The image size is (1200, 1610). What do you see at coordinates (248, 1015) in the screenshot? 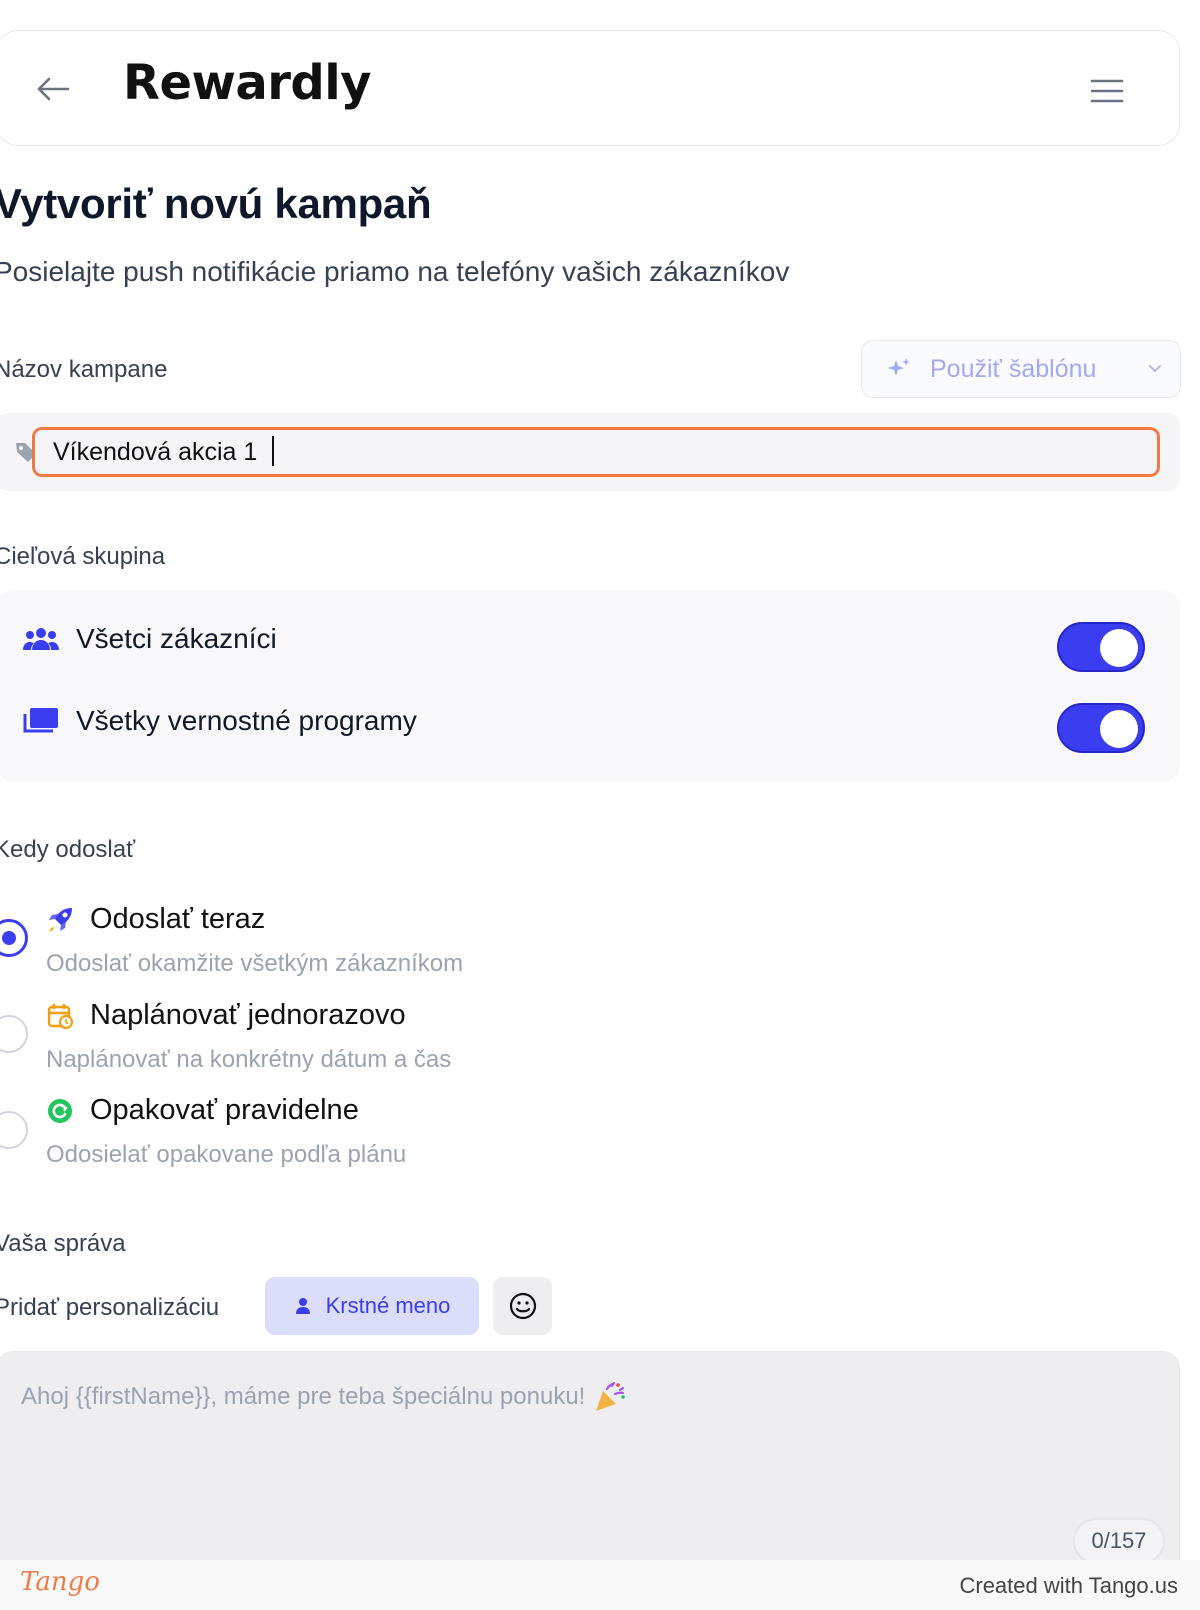
I see `schedule-once-title: Naplánovať jednorazovo` at bounding box center [248, 1015].